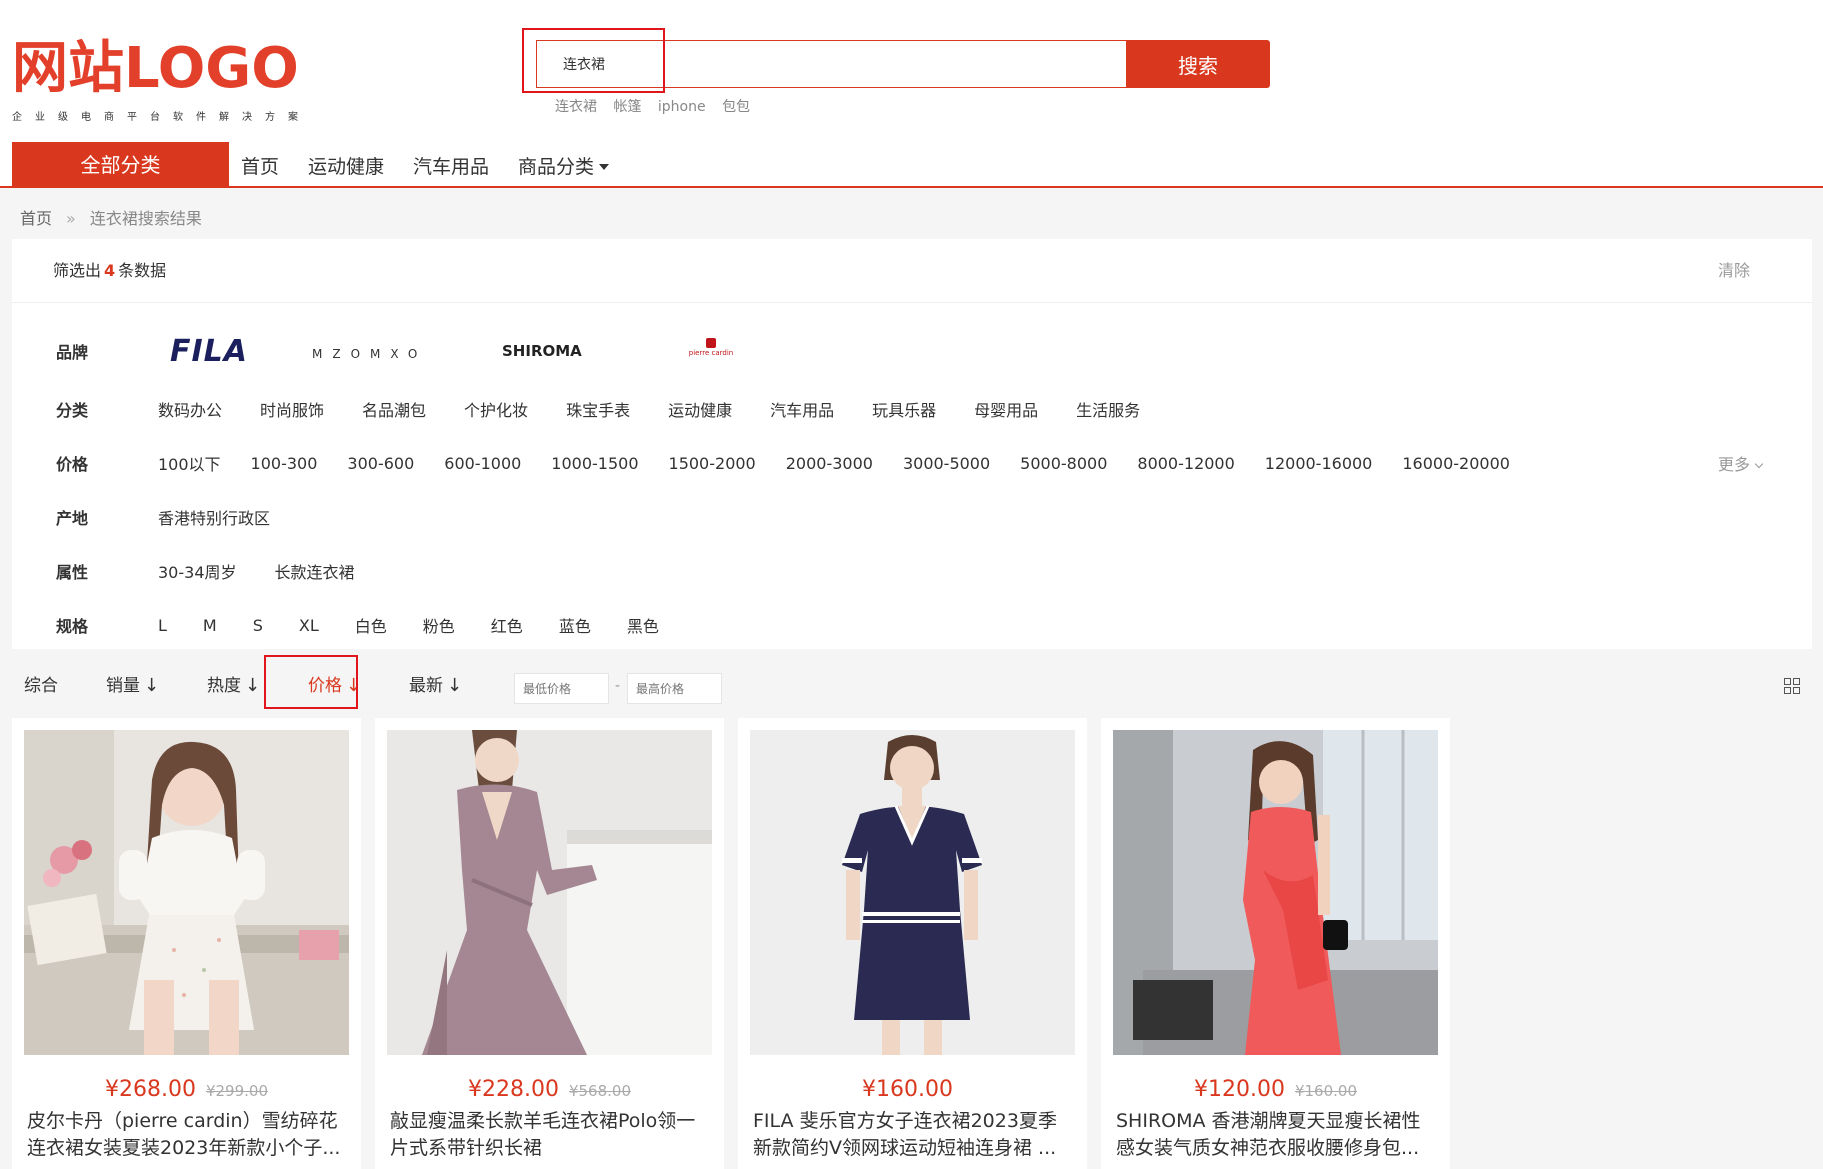 The height and width of the screenshot is (1169, 1823). I want to click on spec-option: 粉色, so click(439, 625).